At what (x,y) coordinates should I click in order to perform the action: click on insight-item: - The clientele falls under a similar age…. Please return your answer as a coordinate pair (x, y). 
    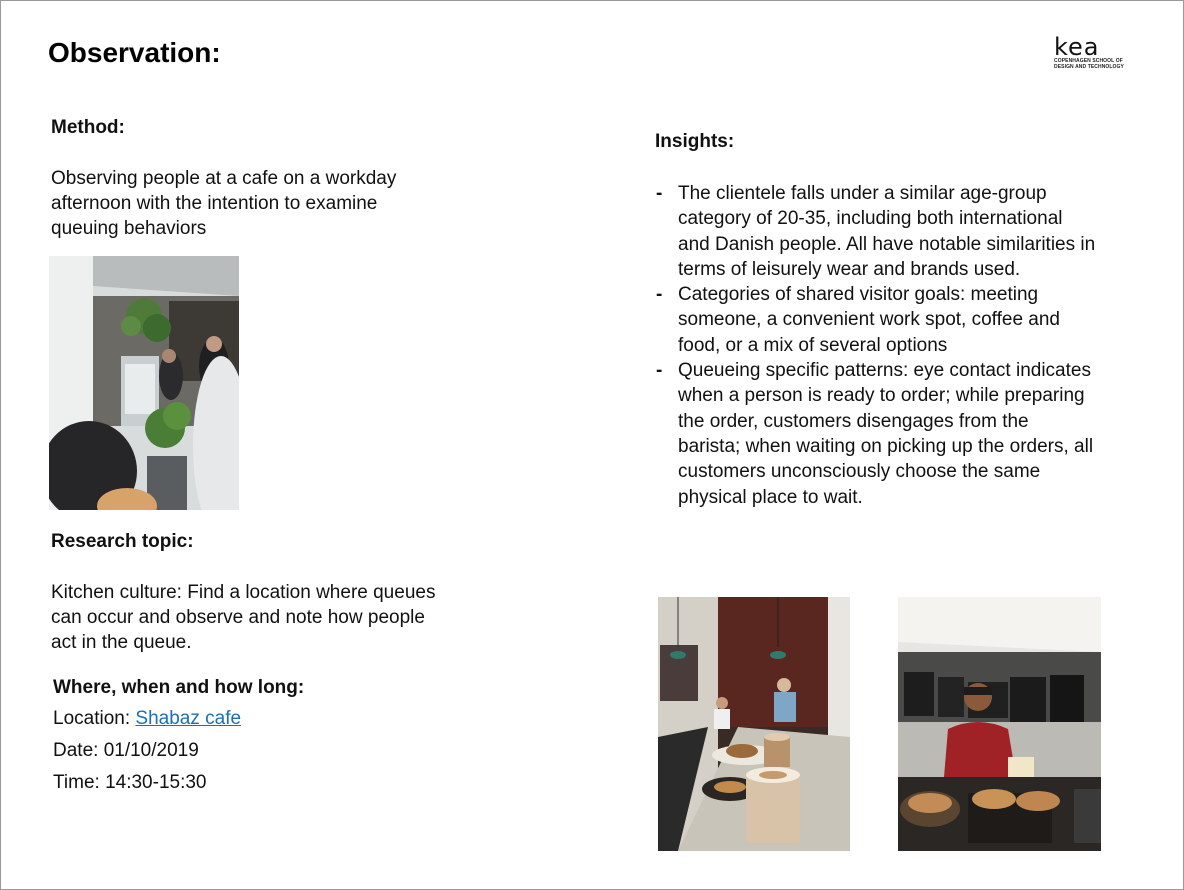
    Looking at the image, I should click on (876, 231).